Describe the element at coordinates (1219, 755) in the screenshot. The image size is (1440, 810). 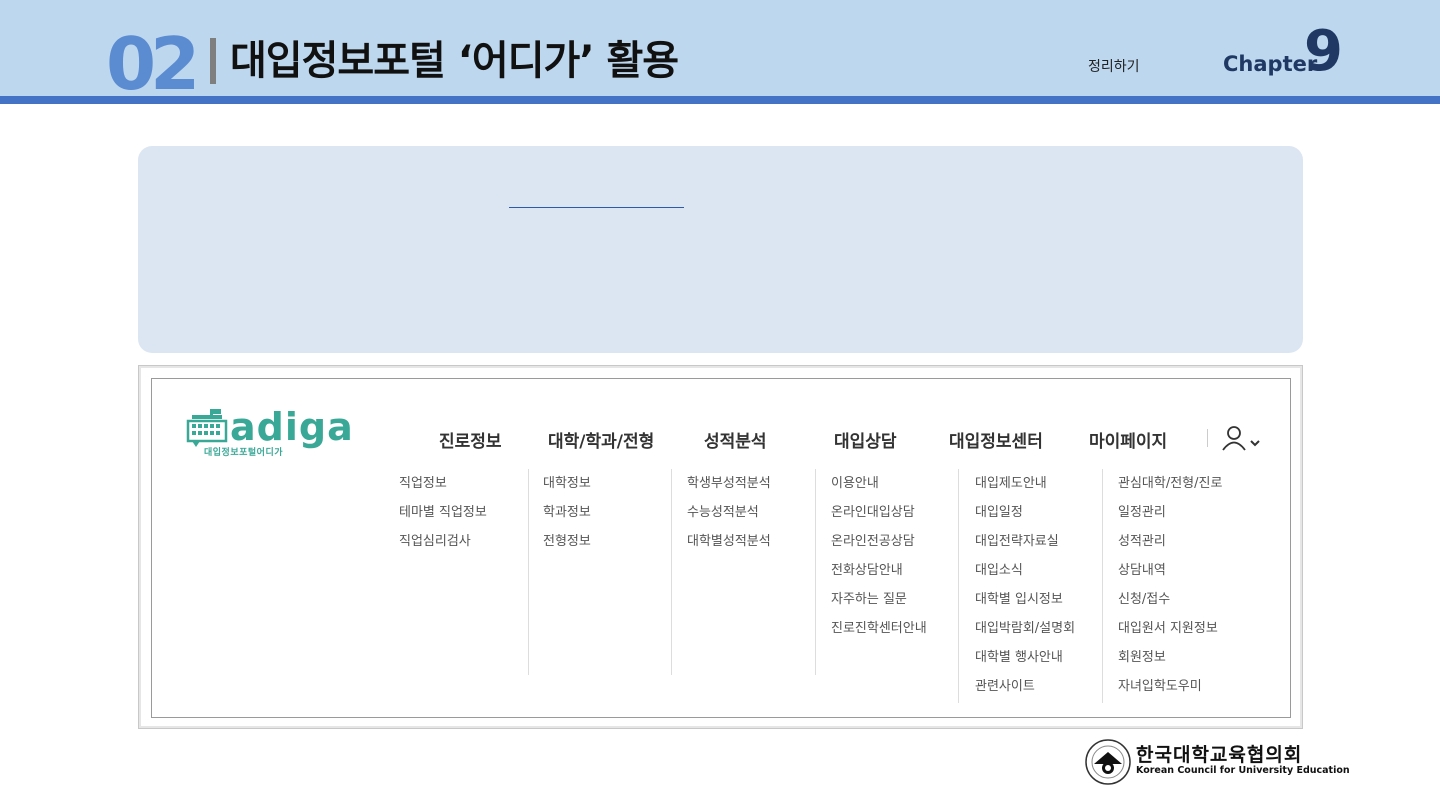
I see `org-name-korean: 한국대학교육협의회` at that location.